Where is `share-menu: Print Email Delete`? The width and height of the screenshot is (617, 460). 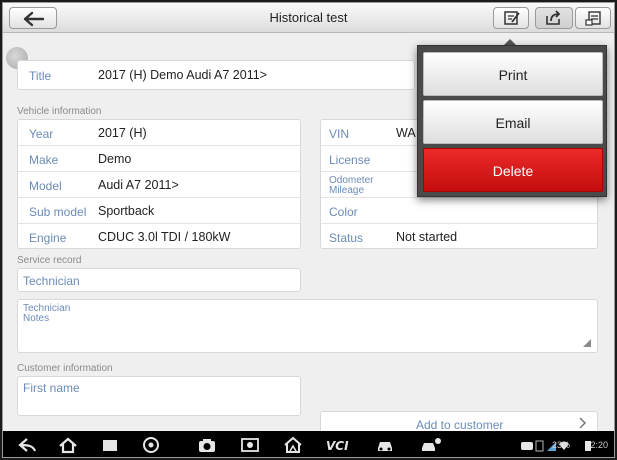 share-menu: Print Email Delete is located at coordinates (512, 121).